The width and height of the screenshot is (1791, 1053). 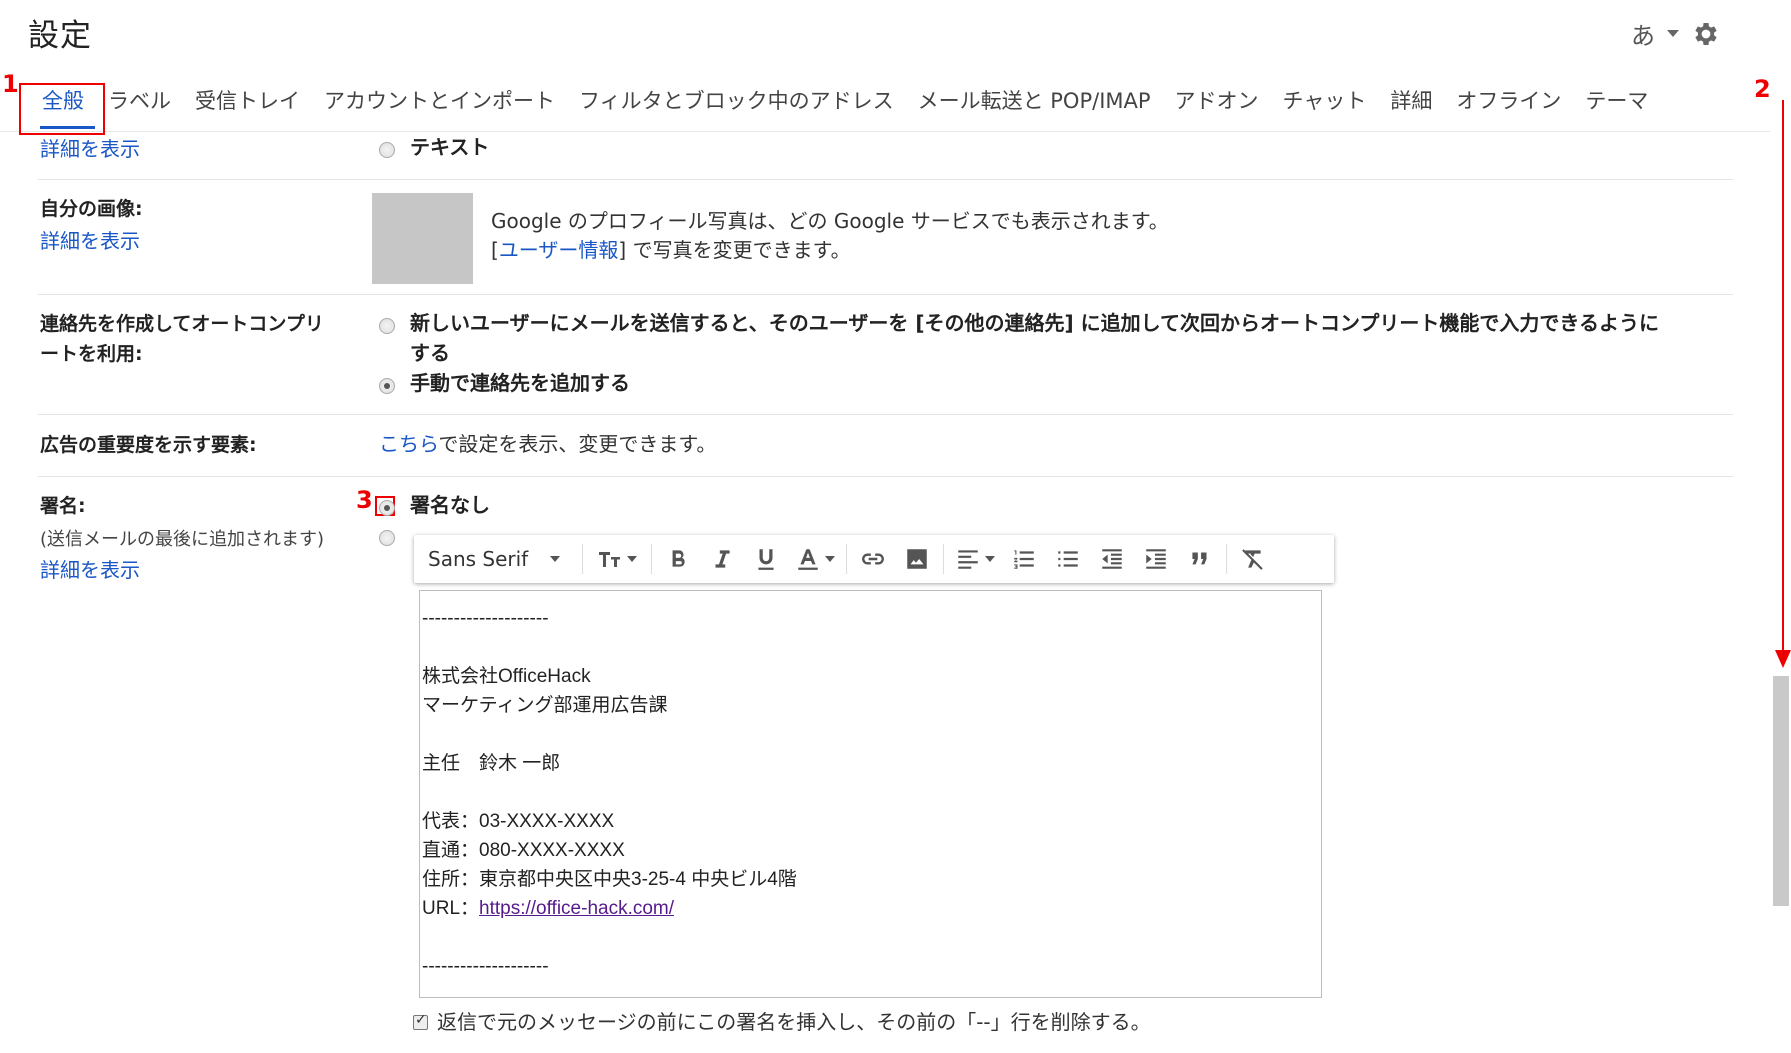 I want to click on italic-button, so click(x=722, y=559).